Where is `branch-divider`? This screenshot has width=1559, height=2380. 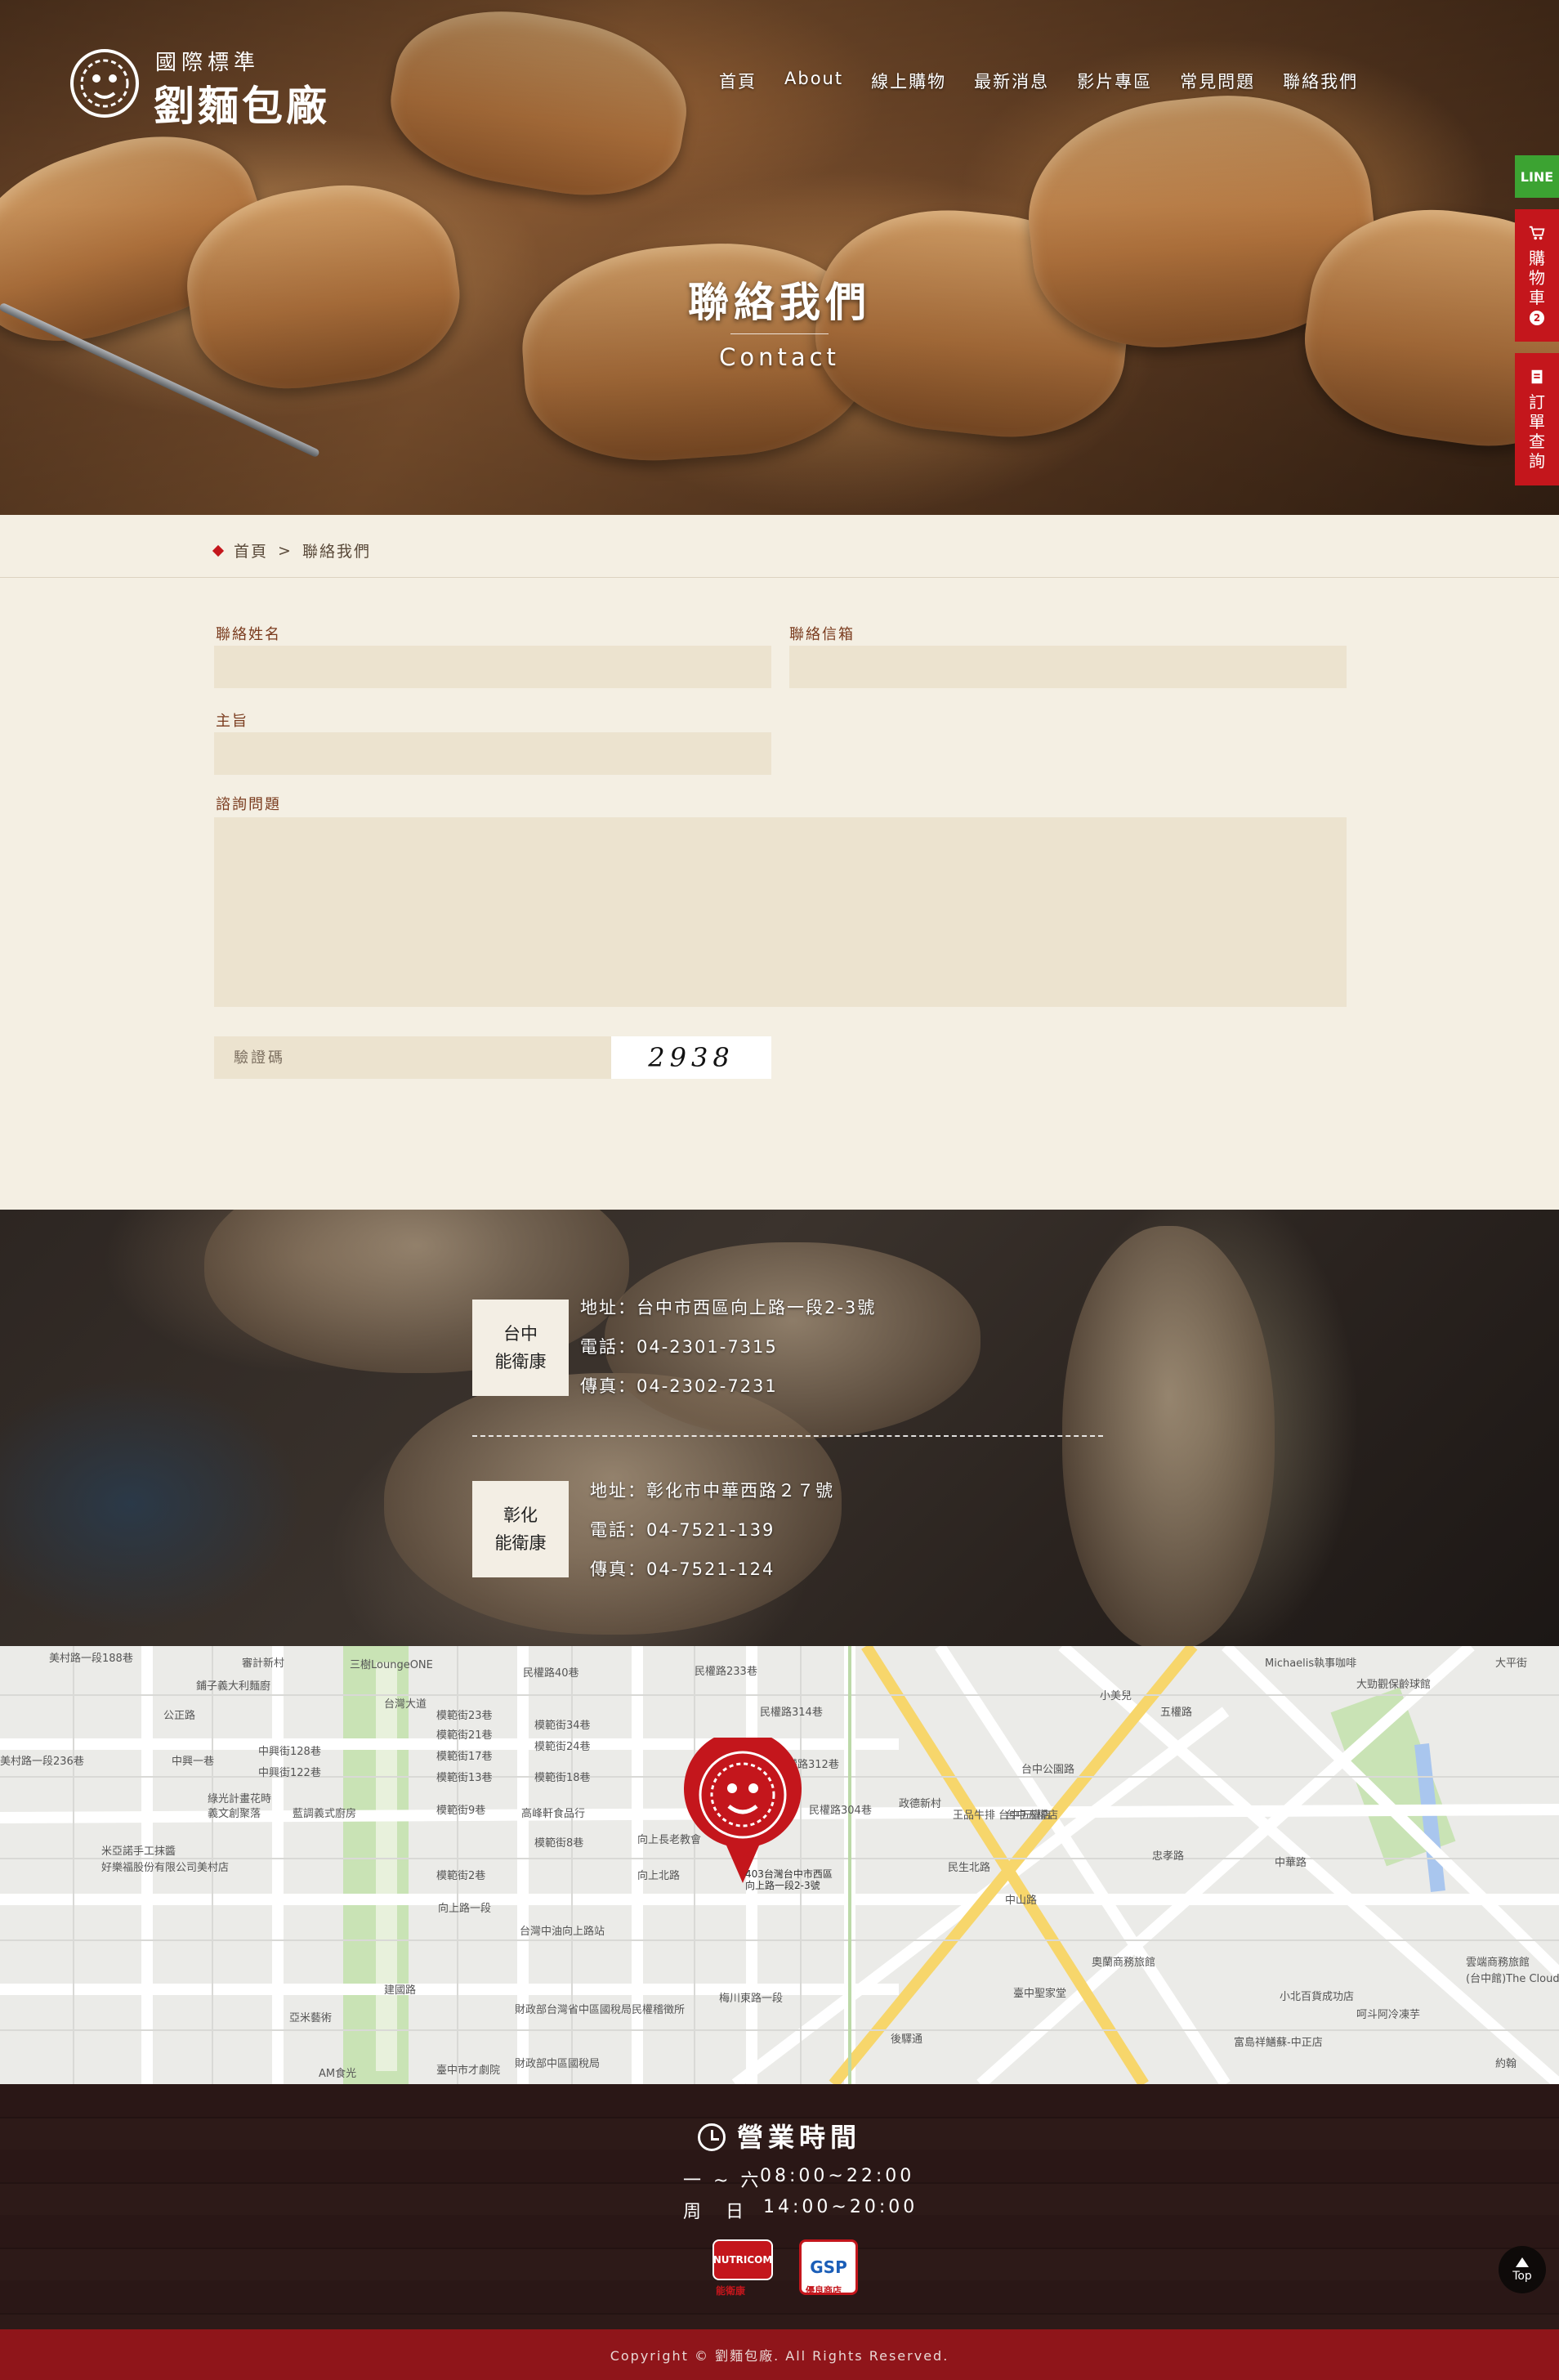
branch-divider is located at coordinates (787, 1436).